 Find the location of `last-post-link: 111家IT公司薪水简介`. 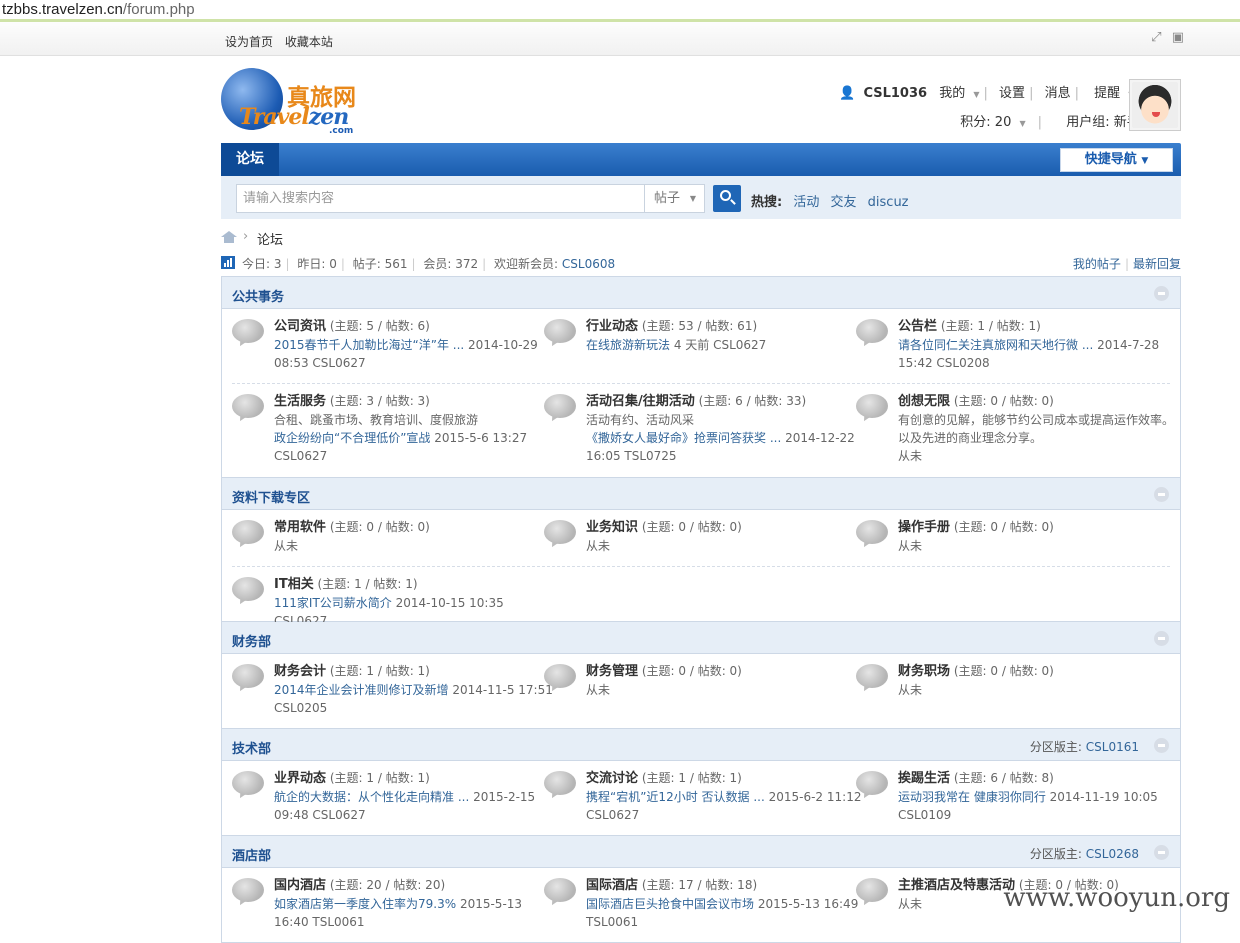

last-post-link: 111家IT公司薪水简介 is located at coordinates (333, 603).